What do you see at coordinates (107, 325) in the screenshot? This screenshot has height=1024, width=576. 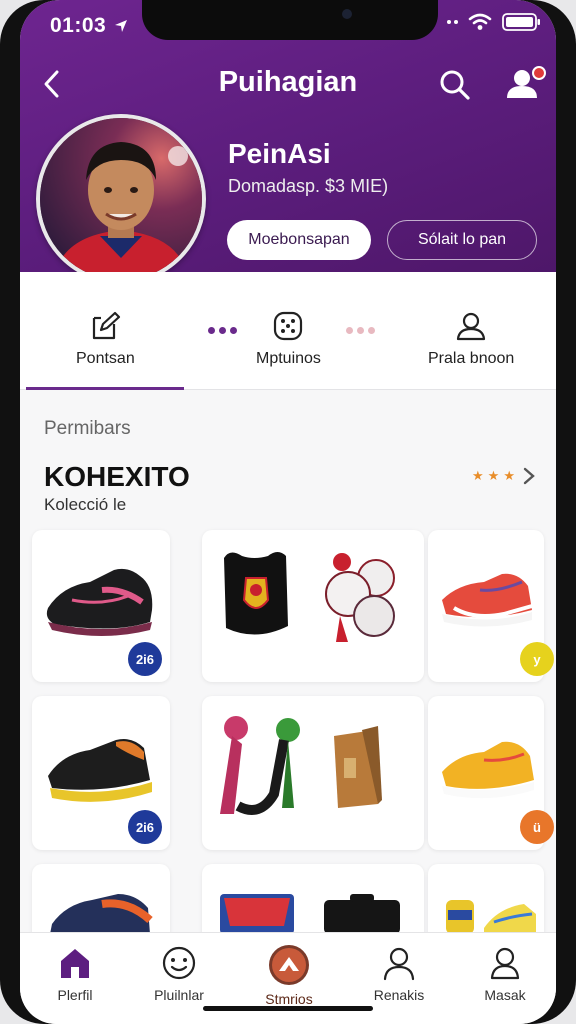 I see `edit-document-icon` at bounding box center [107, 325].